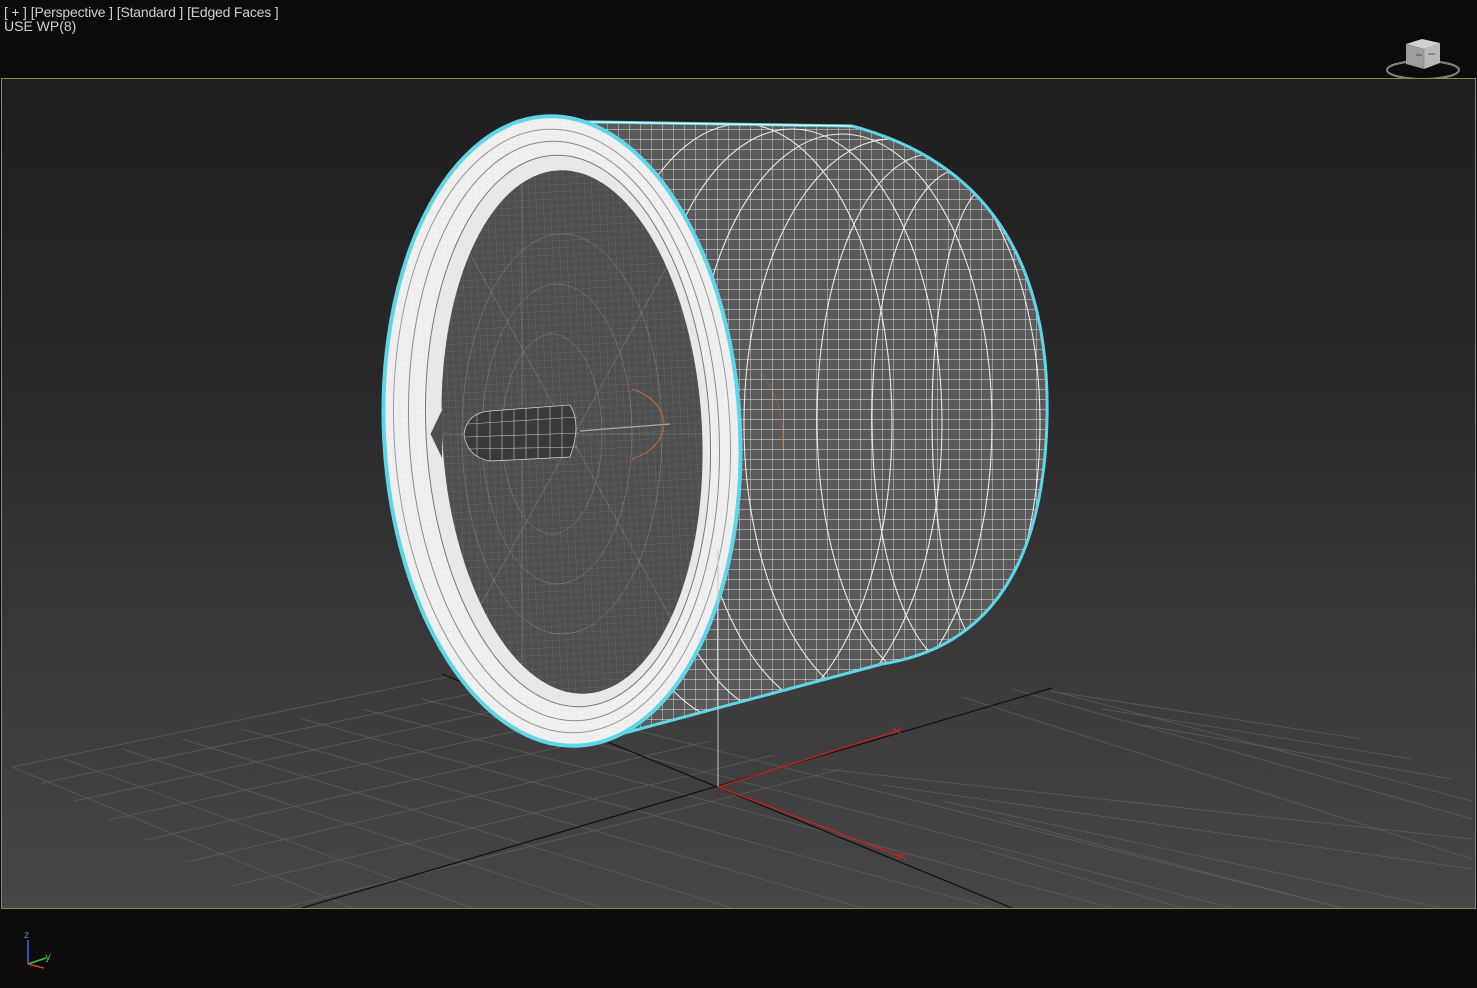  What do you see at coordinates (37, 949) in the screenshot?
I see `axis-tripod-icon: z y` at bounding box center [37, 949].